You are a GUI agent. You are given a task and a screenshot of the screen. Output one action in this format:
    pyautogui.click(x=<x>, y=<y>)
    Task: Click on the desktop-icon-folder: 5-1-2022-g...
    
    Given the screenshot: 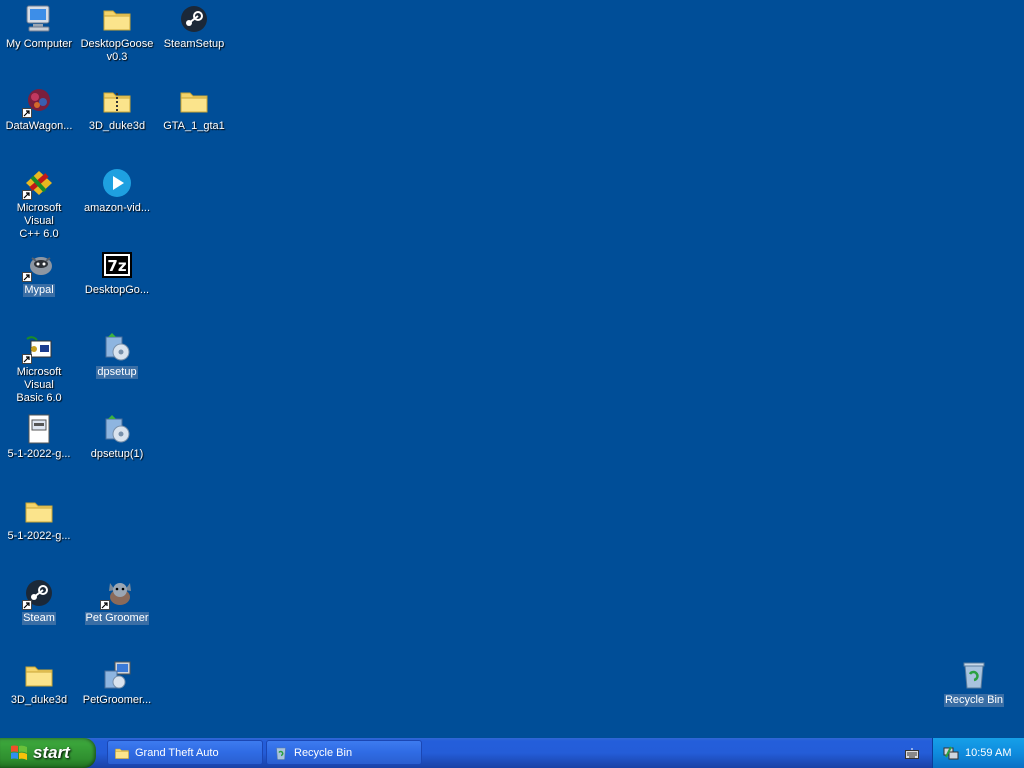 What is the action you would take?
    pyautogui.click(x=39, y=533)
    